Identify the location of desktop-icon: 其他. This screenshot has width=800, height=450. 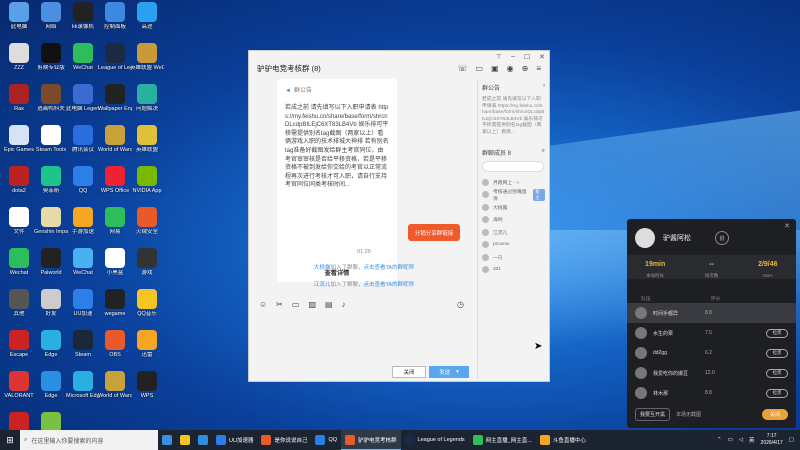
(19, 309).